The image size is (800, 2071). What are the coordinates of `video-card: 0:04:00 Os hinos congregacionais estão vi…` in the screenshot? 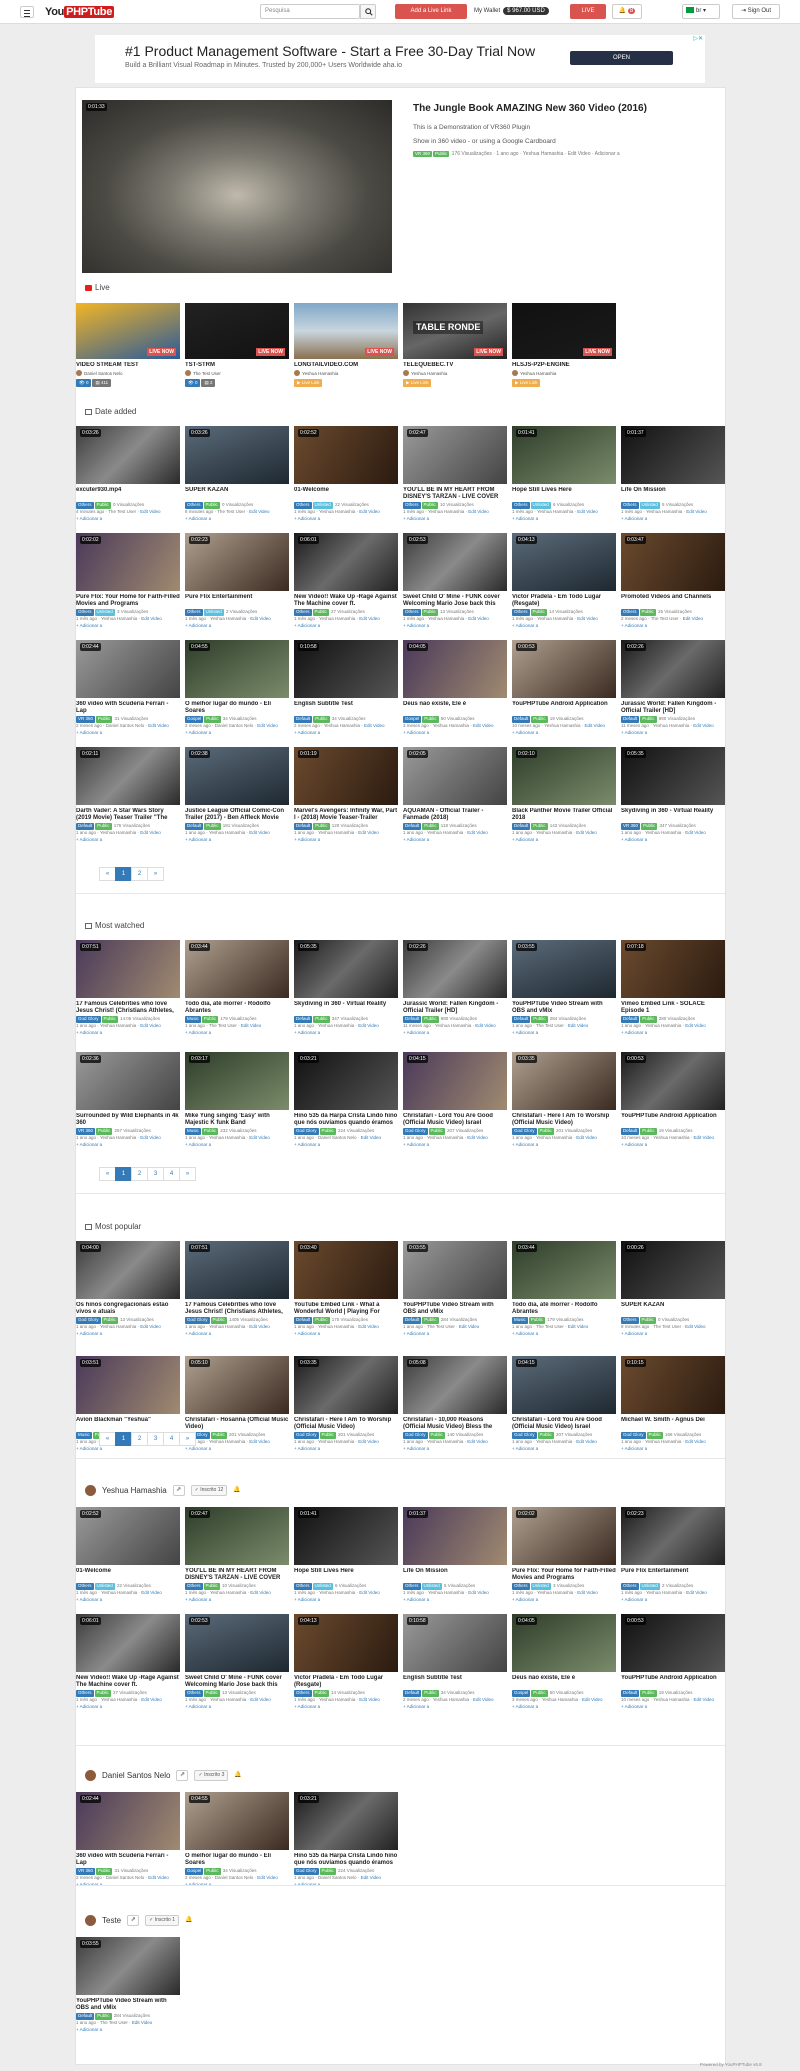 It's located at (128, 1289).